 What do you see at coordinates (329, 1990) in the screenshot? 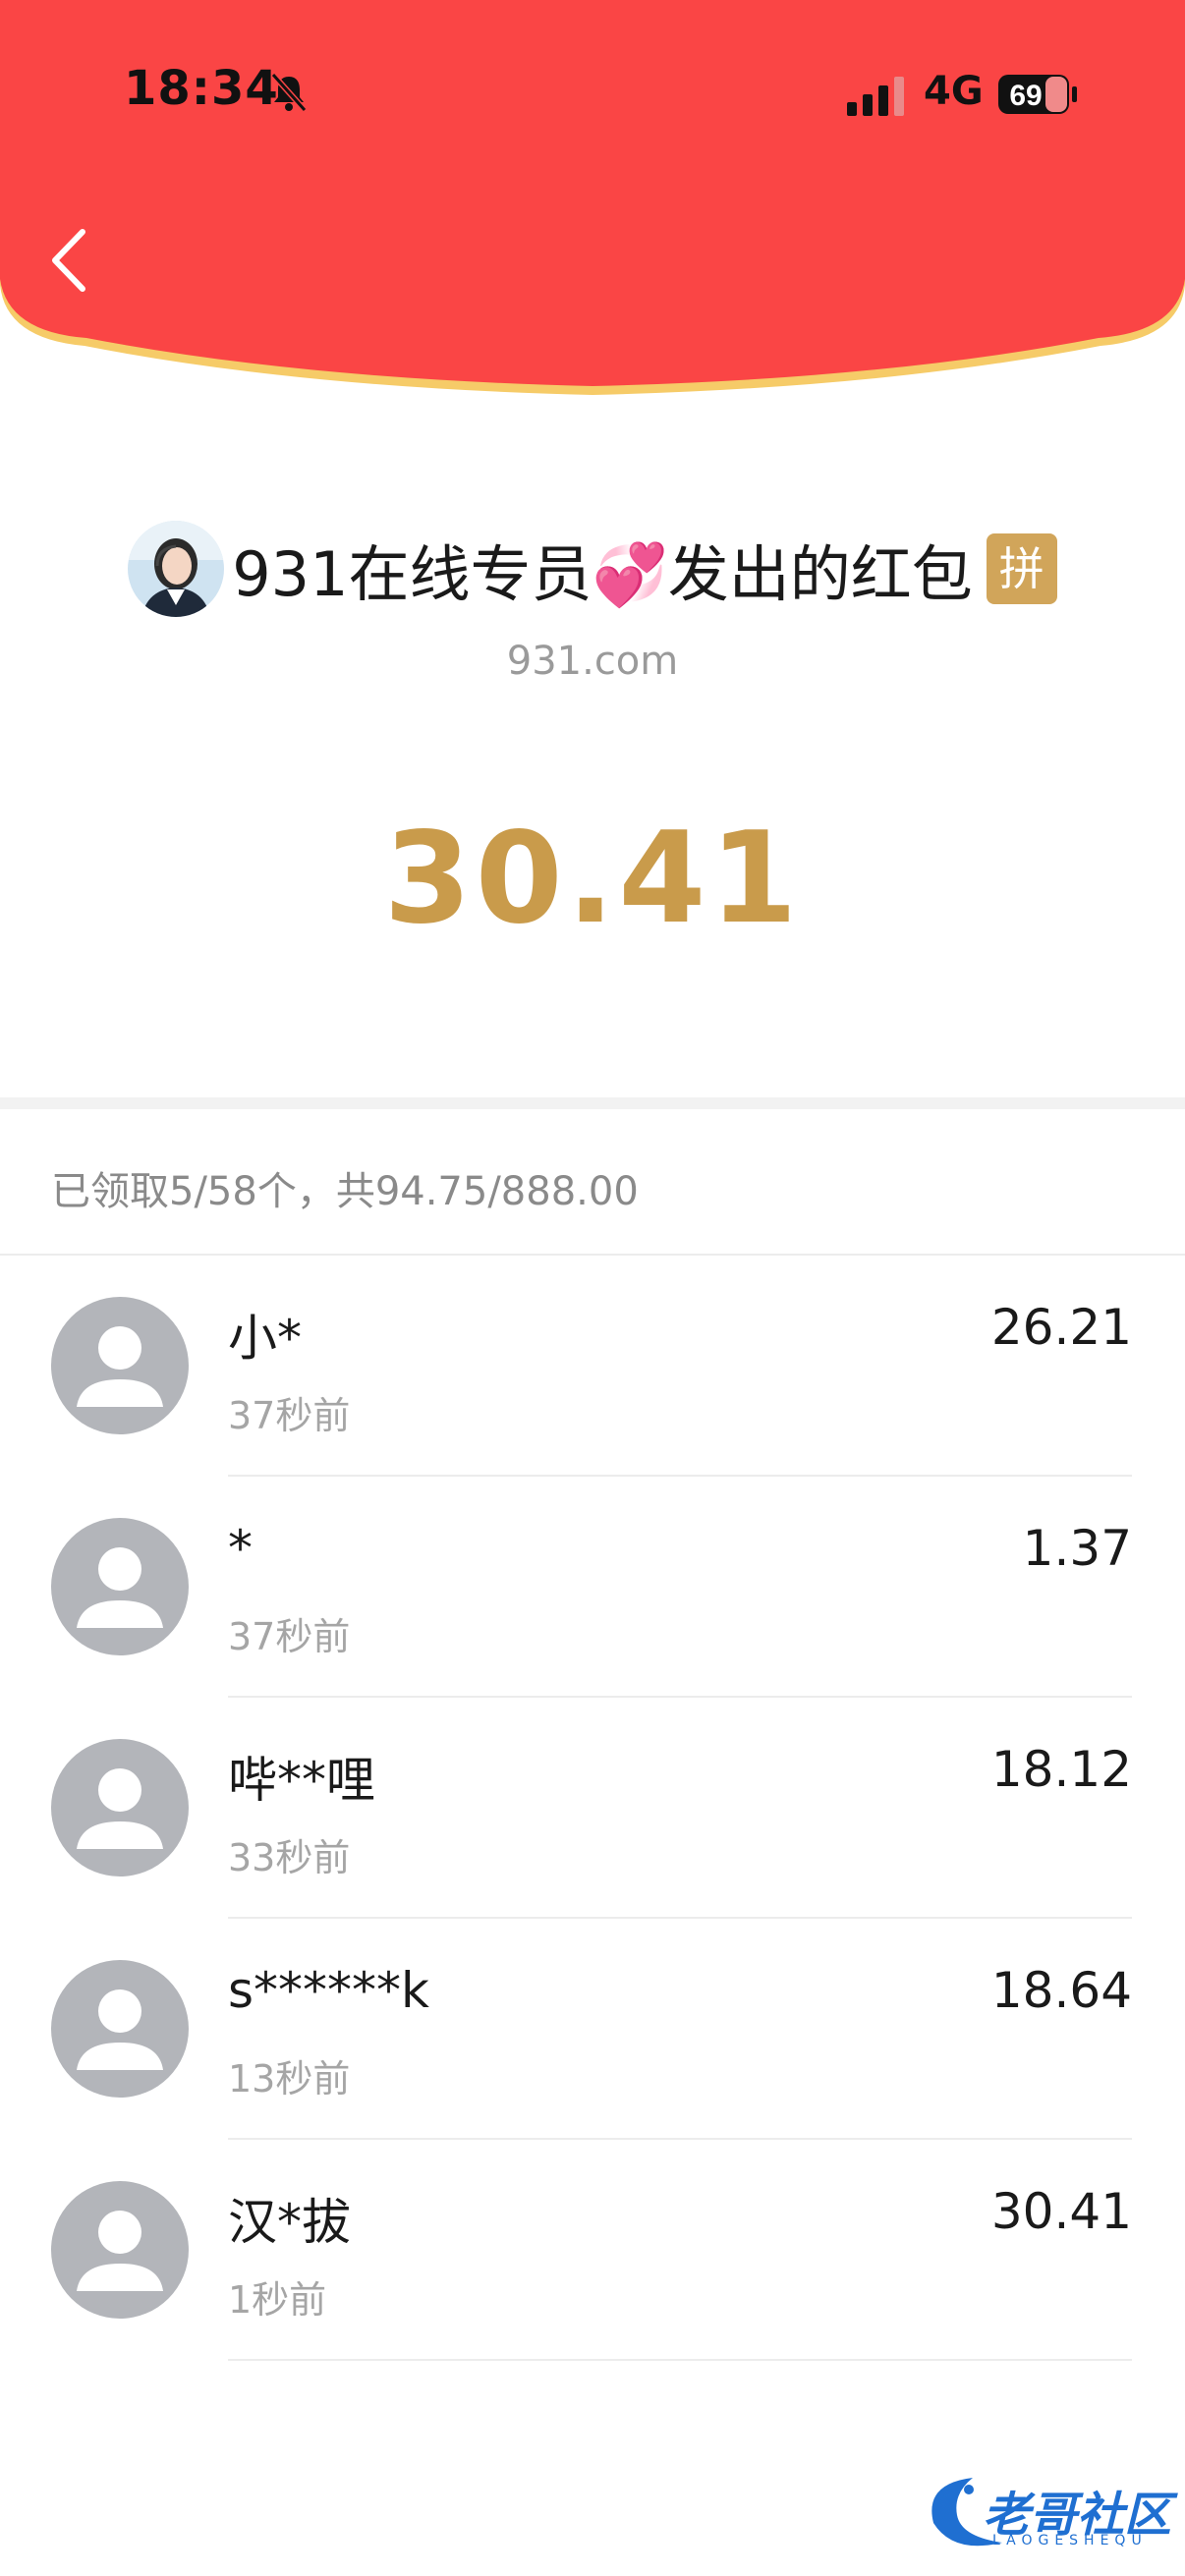
I see `claimer-name: s******k` at bounding box center [329, 1990].